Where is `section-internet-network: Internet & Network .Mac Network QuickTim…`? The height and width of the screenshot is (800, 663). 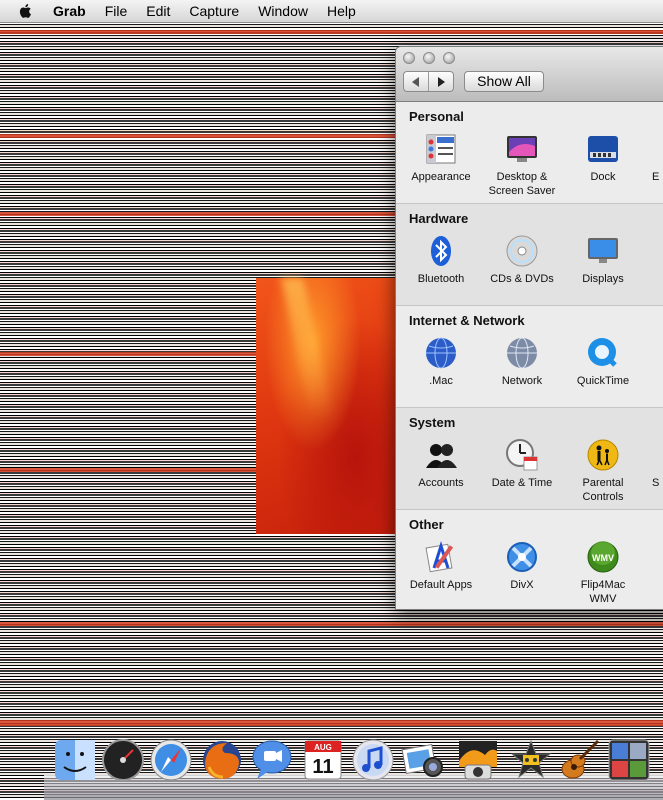 section-internet-network: Internet & Network .Mac Network QuickTim… is located at coordinates (529, 357).